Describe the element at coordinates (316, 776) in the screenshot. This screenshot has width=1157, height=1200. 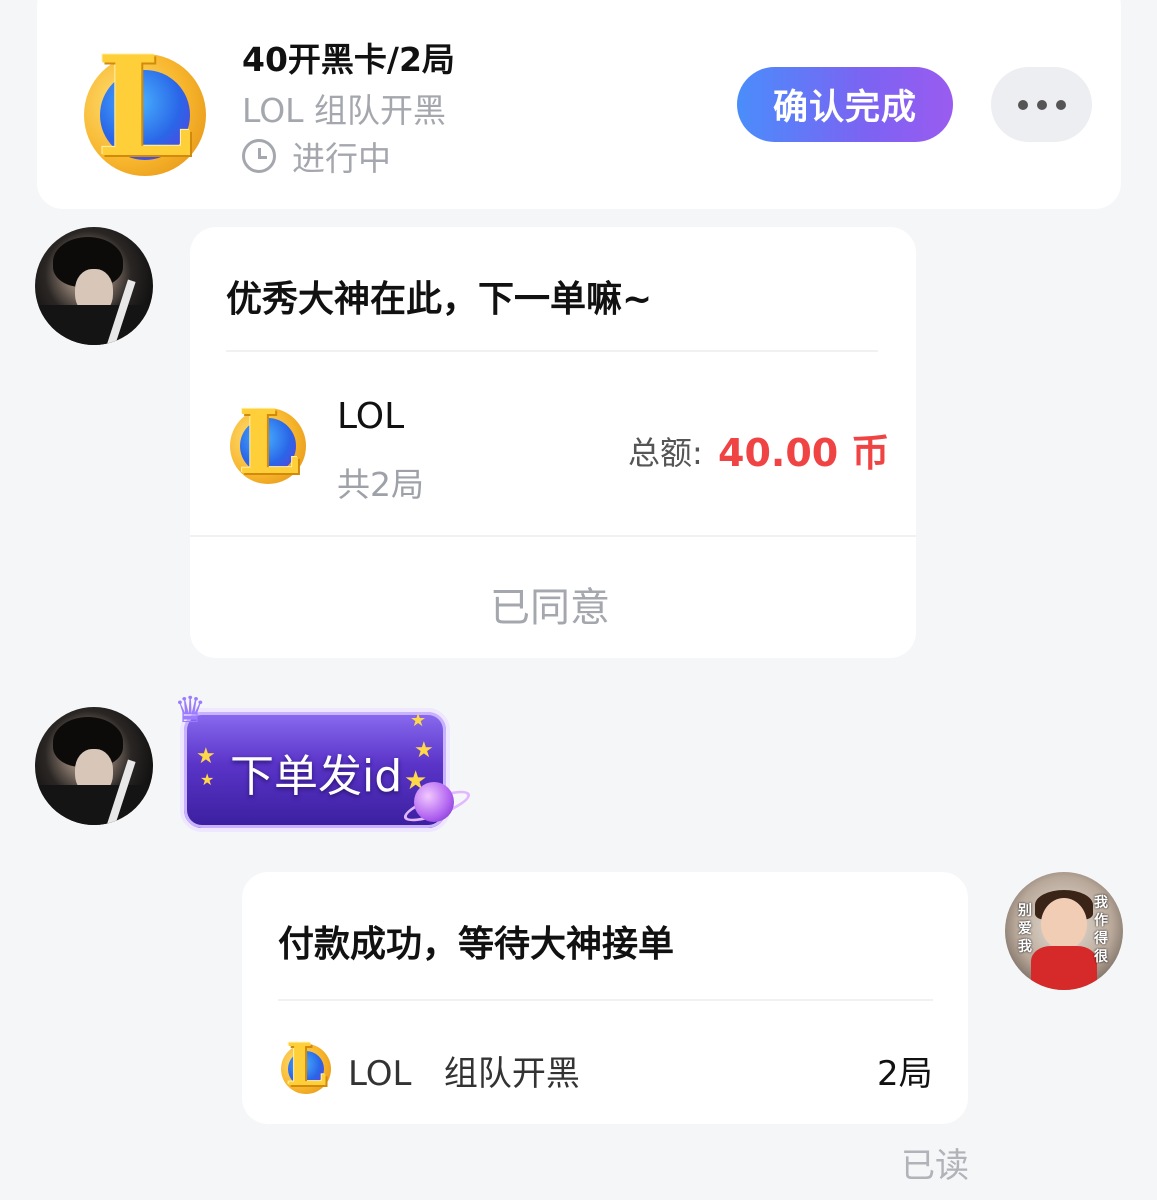
I see `sticker-text: 下单发id` at that location.